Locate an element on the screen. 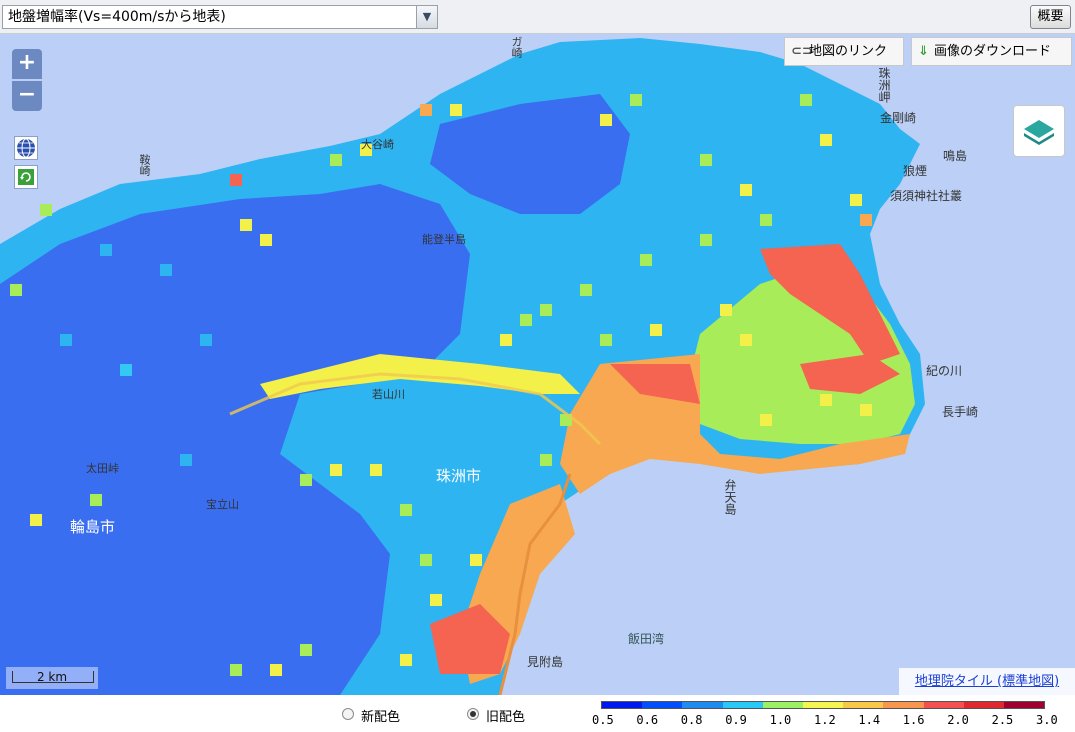  legend-tick-label: 2.5 is located at coordinates (1002, 720).